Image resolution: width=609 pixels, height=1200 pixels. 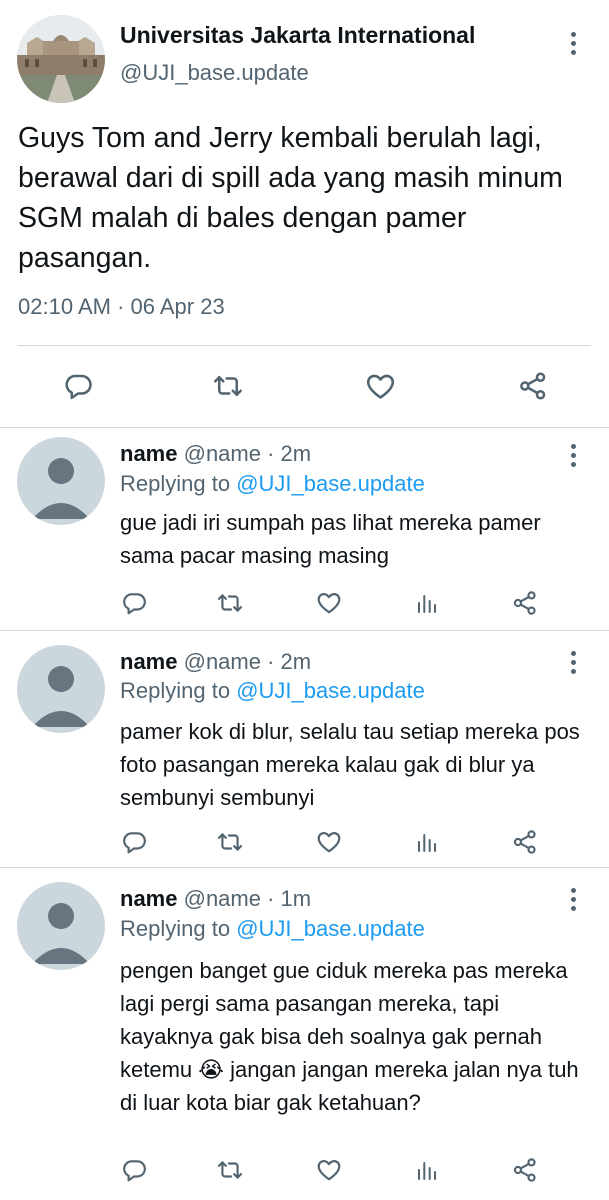 What do you see at coordinates (121, 306) in the screenshot?
I see `tweet-timestamp: 02:10 AM · 06 Apr 23` at bounding box center [121, 306].